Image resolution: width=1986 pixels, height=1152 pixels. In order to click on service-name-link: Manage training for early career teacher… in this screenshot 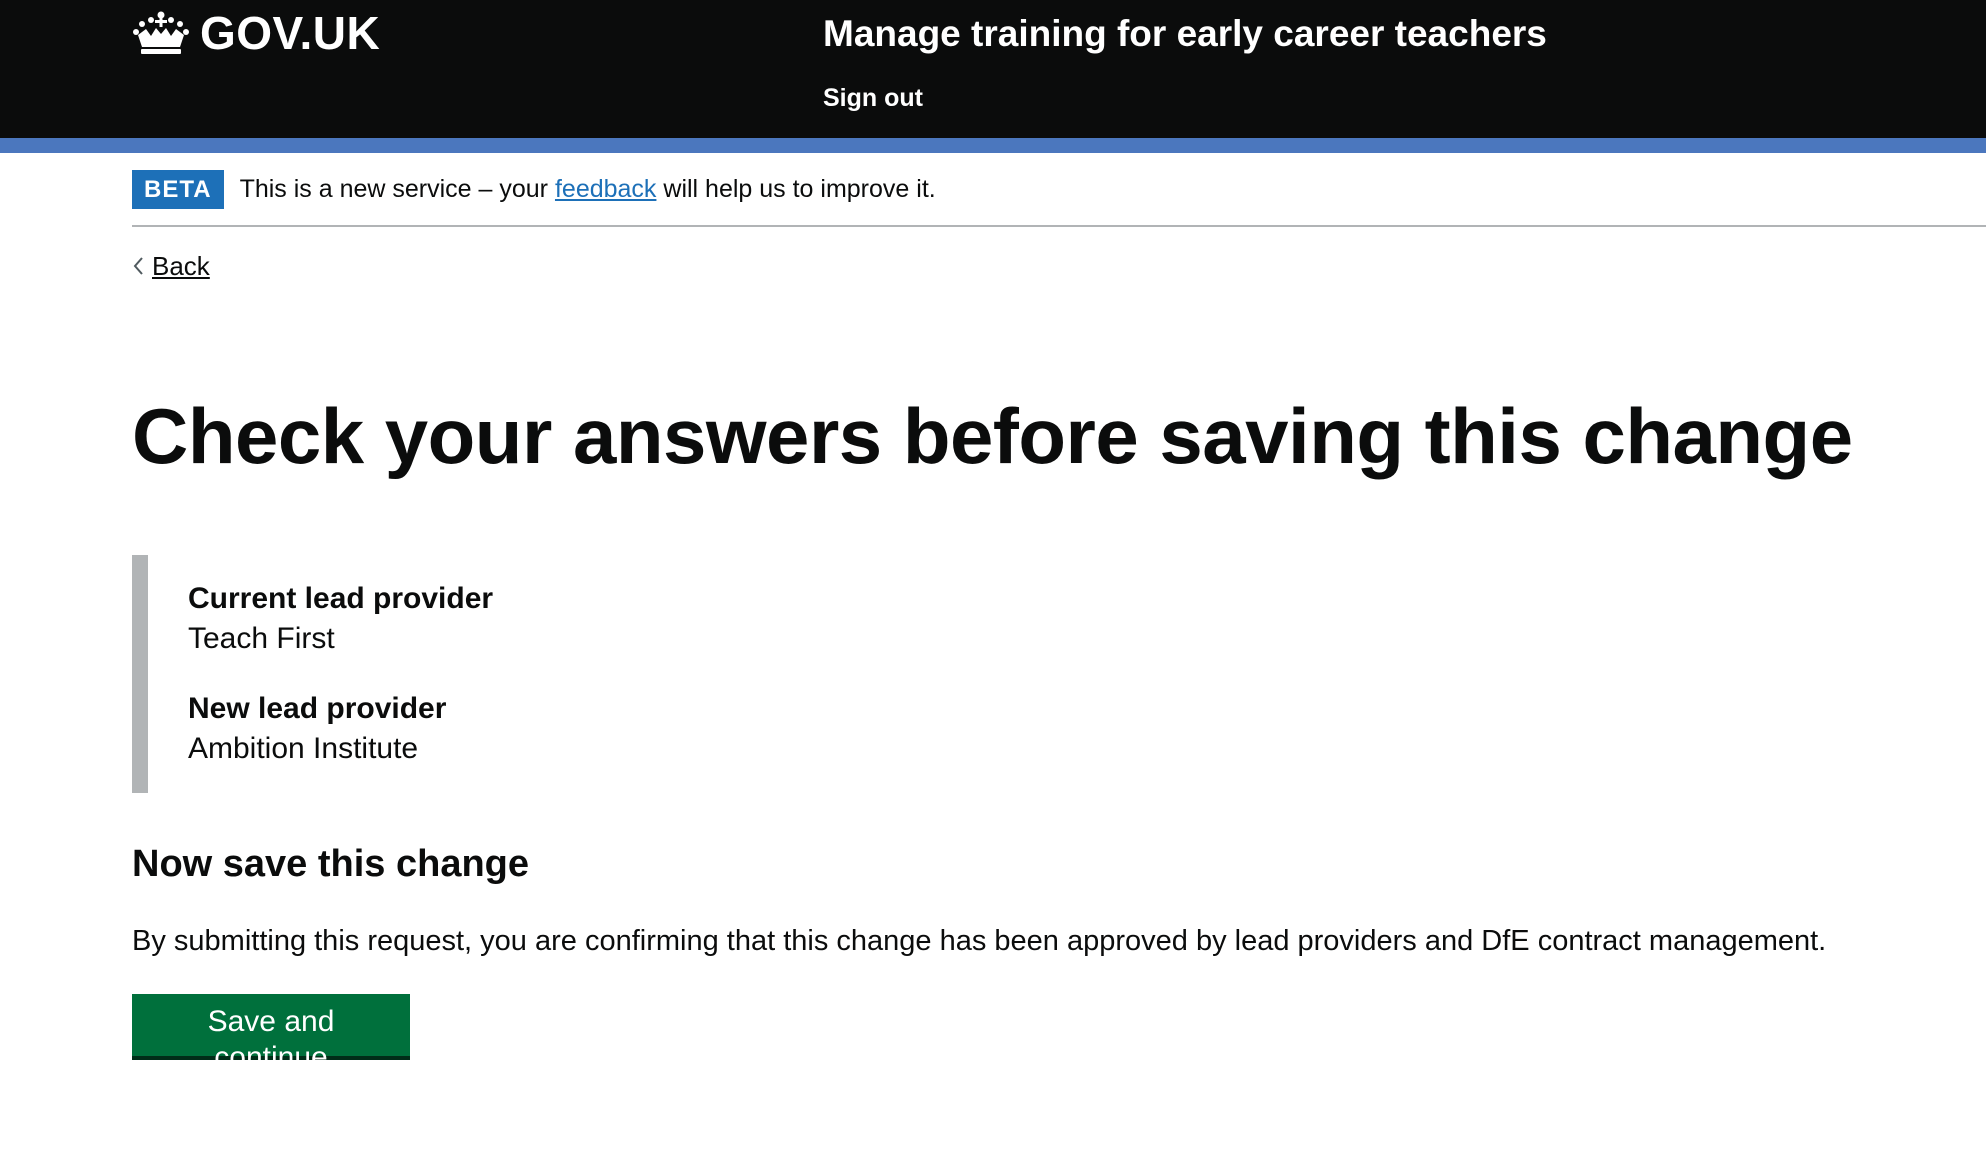, I will do `click(1185, 34)`.